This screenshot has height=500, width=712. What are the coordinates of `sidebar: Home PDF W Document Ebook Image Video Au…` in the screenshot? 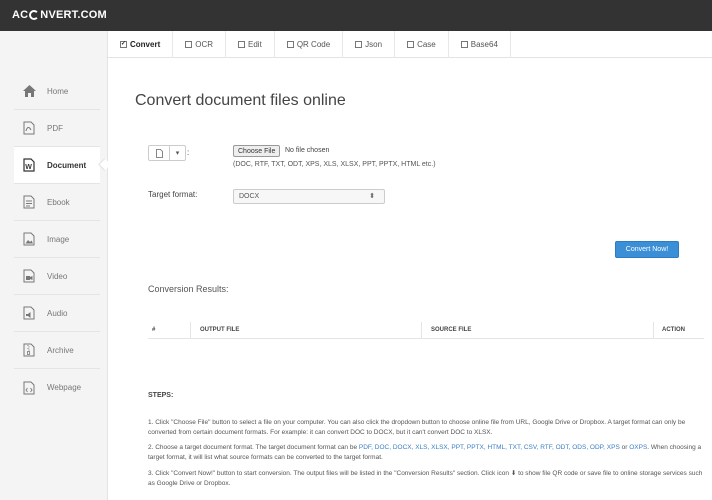 It's located at (54, 265).